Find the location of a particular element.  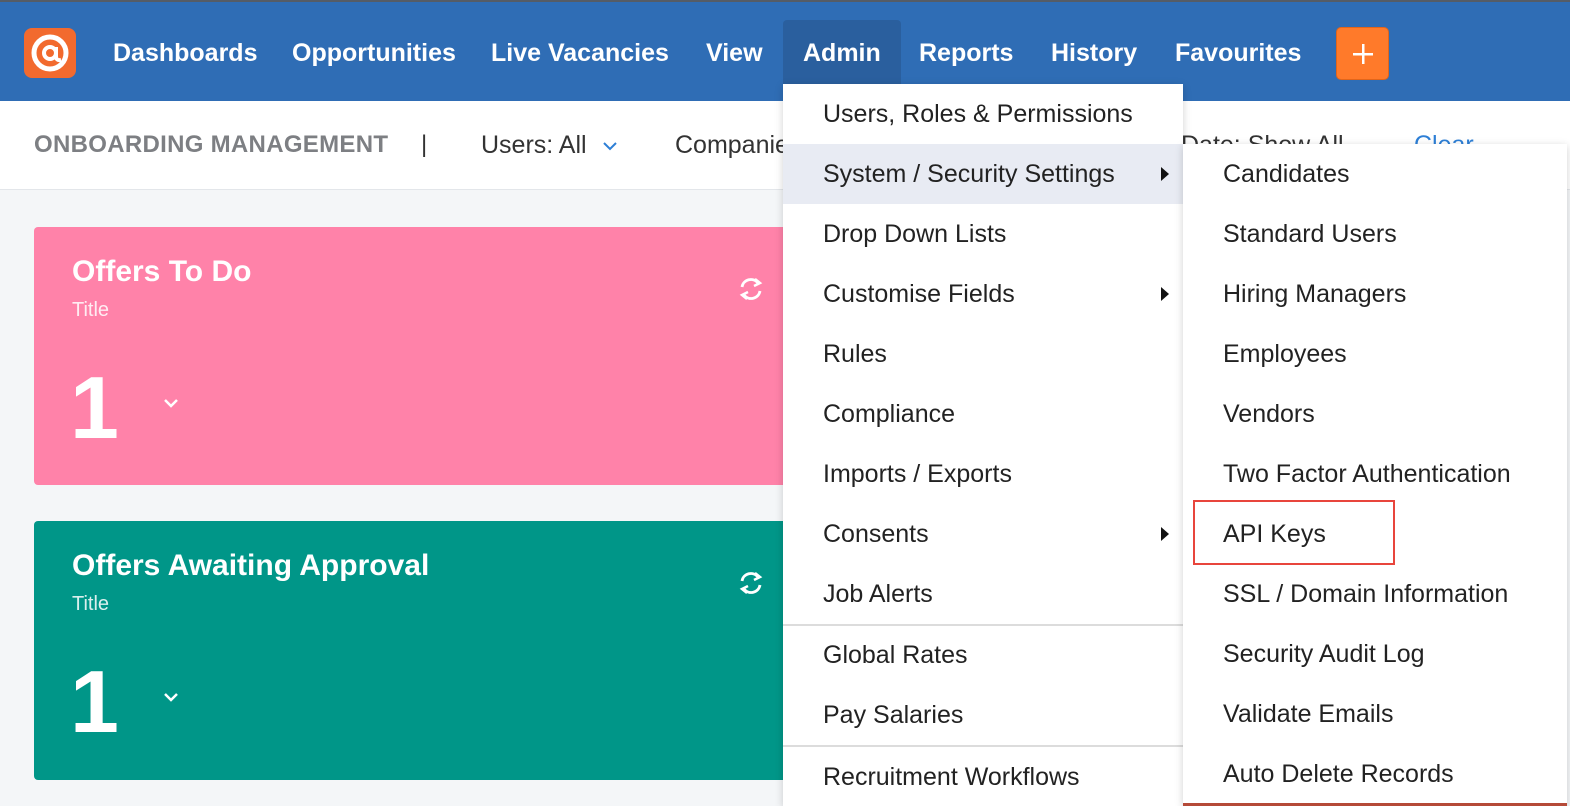

menu-item-drop-down-lists: Drop Down Lists is located at coordinates (983, 234).